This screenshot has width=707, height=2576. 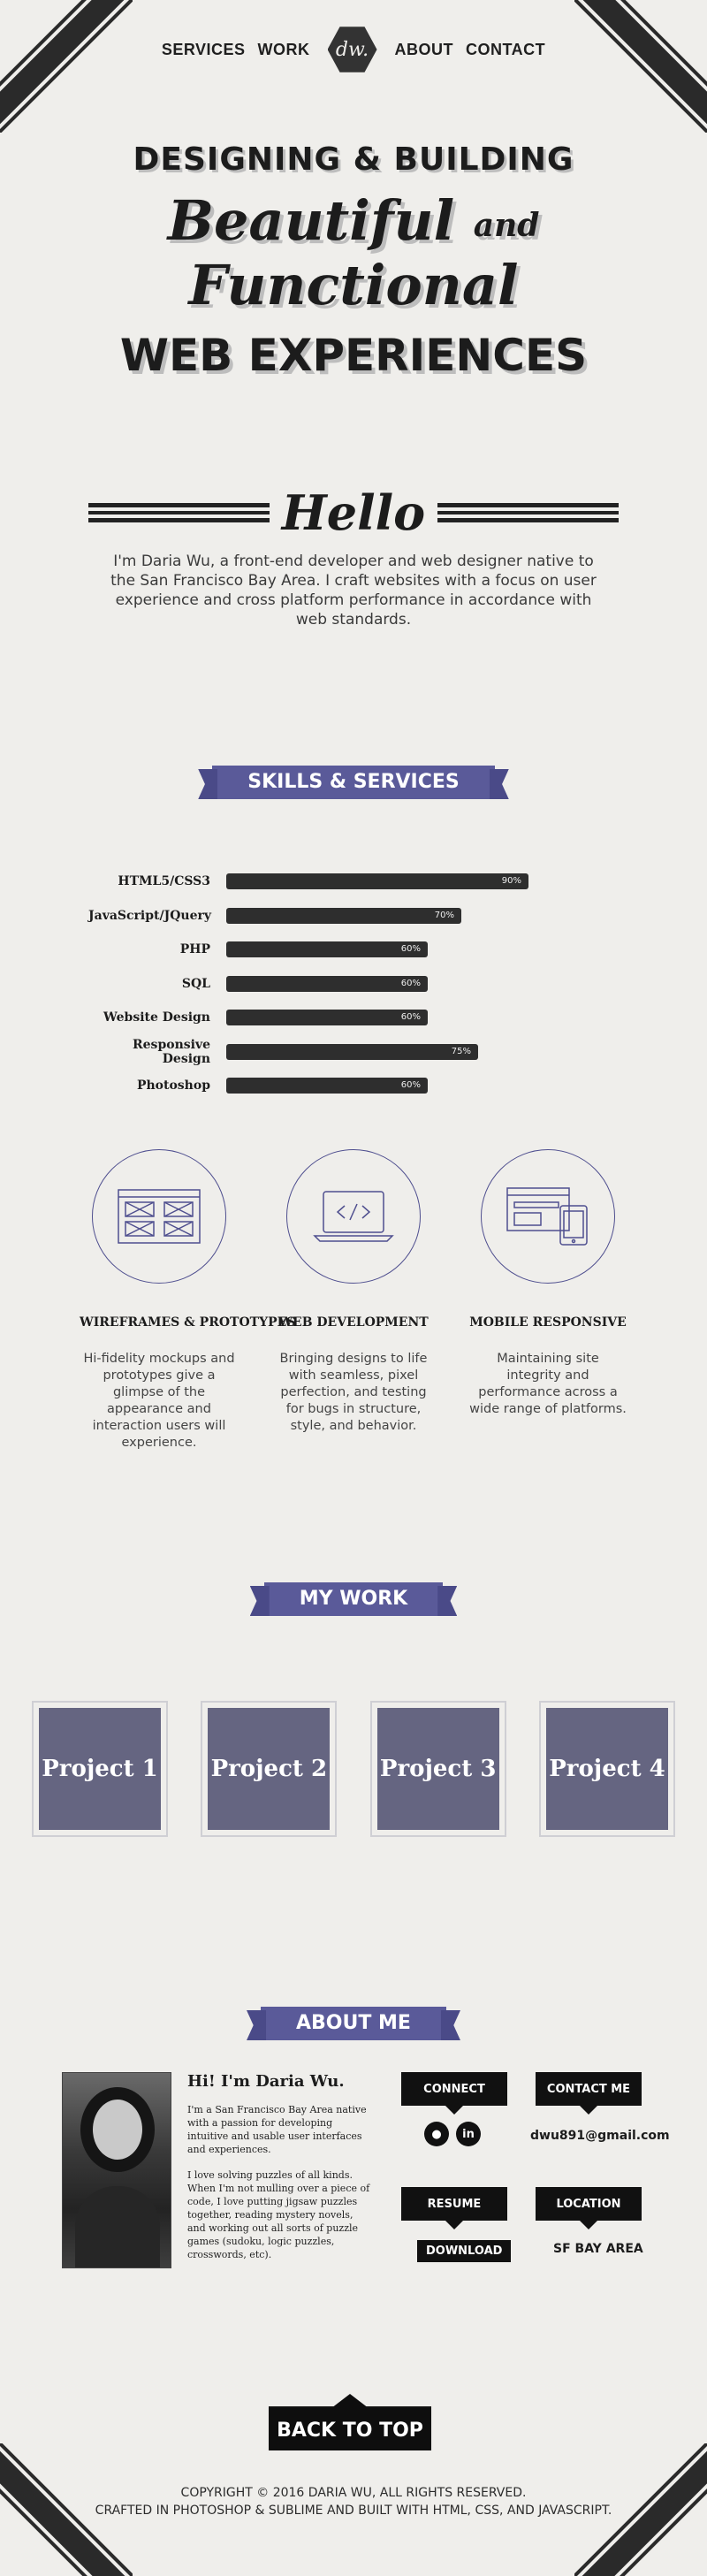 I want to click on back-to-top-button: BACK TO TOP, so click(x=350, y=2422).